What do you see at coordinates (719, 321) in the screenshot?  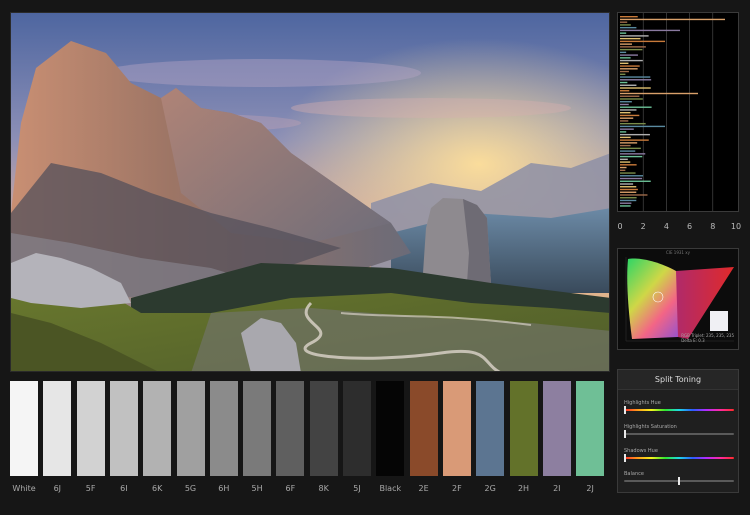 I see `white-patch` at bounding box center [719, 321].